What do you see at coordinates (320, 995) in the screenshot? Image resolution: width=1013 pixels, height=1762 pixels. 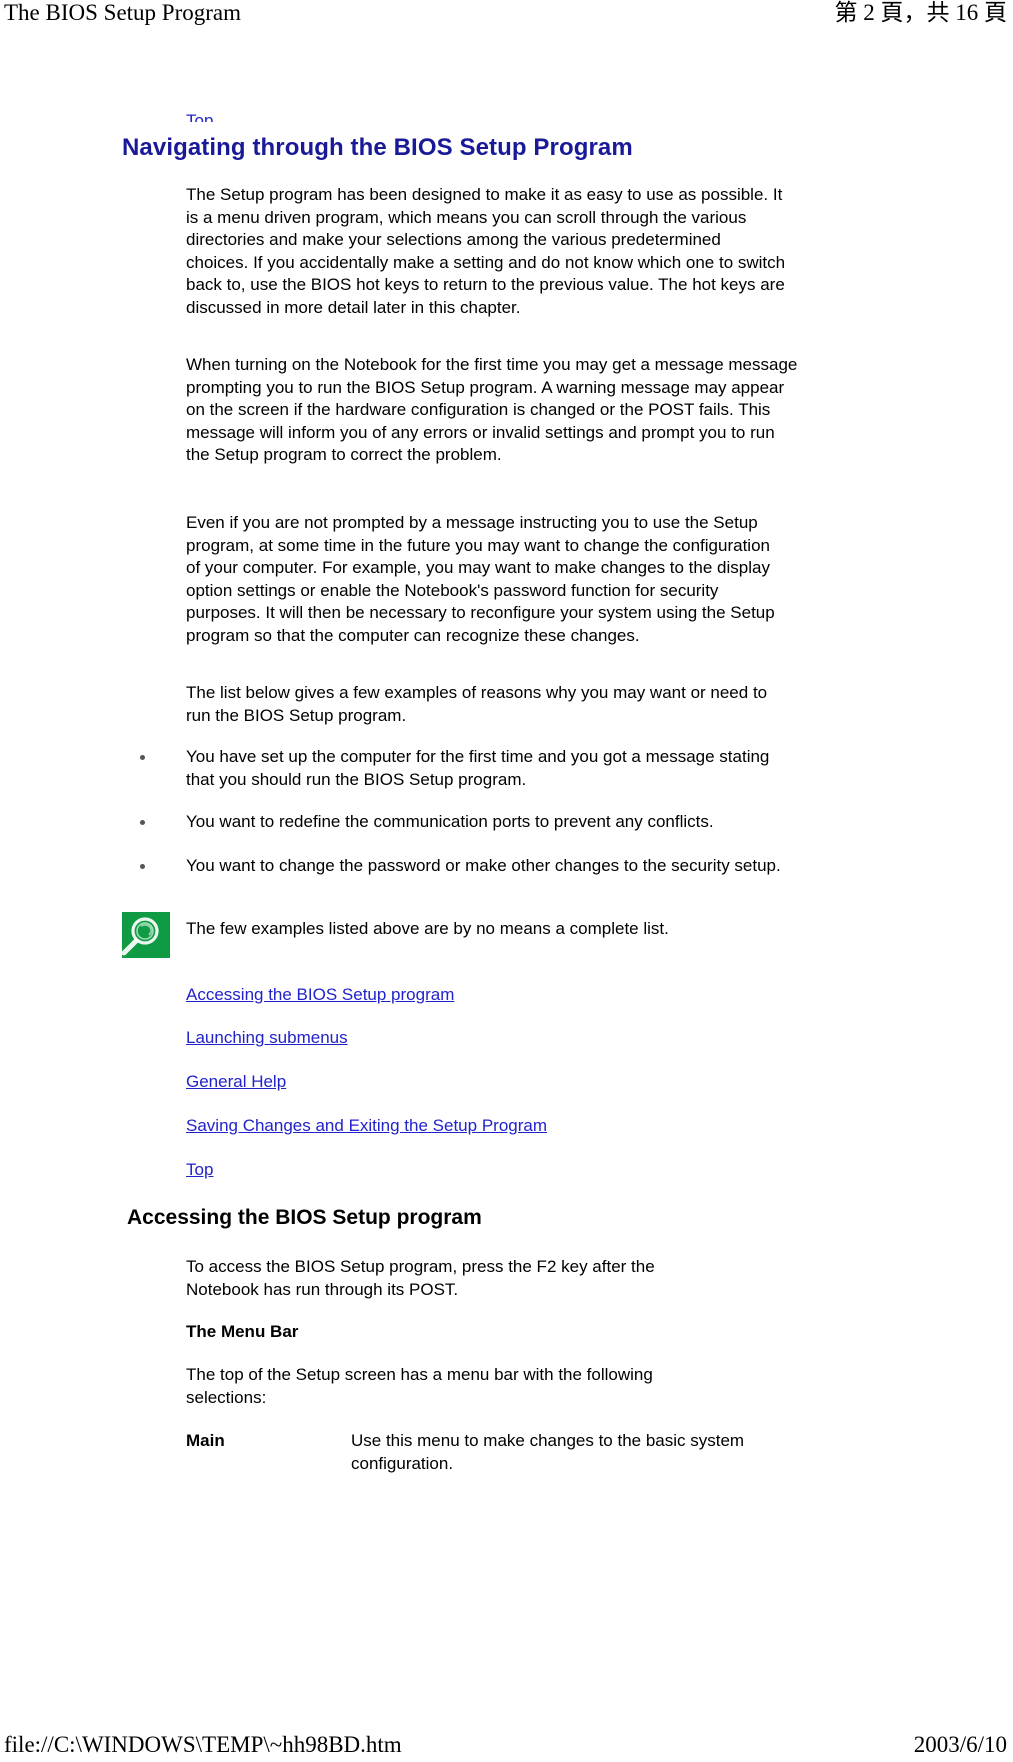 I see `link-accessing-the-bios-setup-program: Accessing the BIOS Setup program` at bounding box center [320, 995].